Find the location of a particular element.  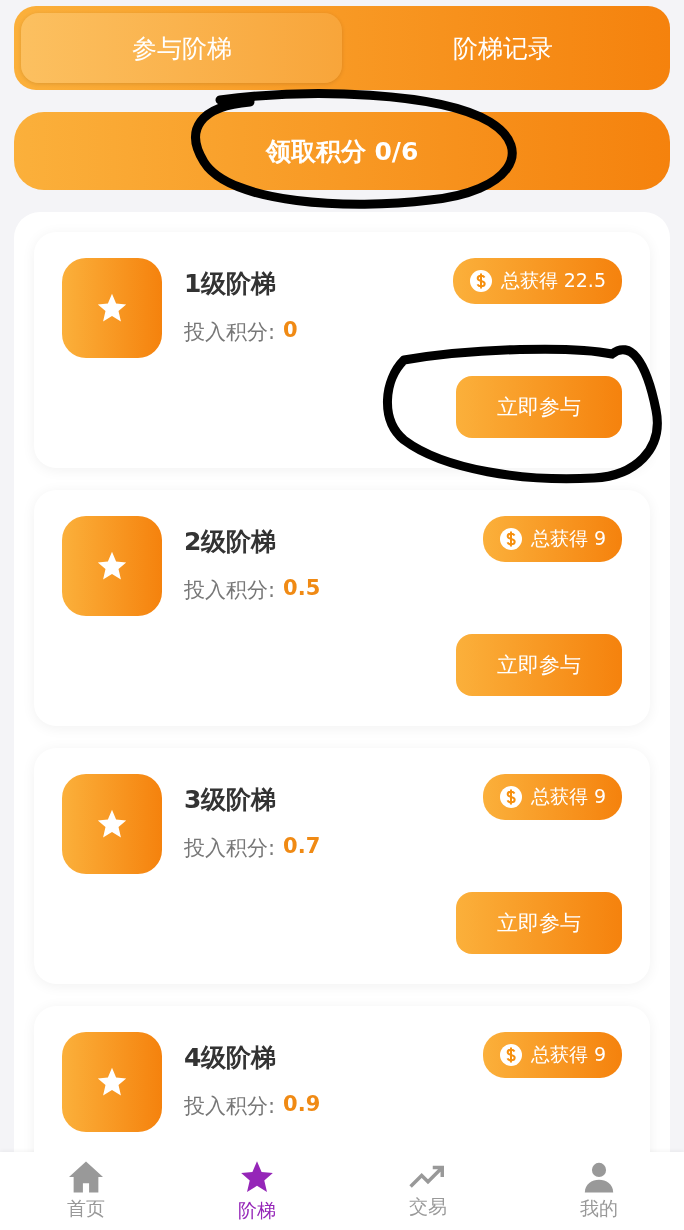

tab: 阶梯记录 is located at coordinates (502, 48).